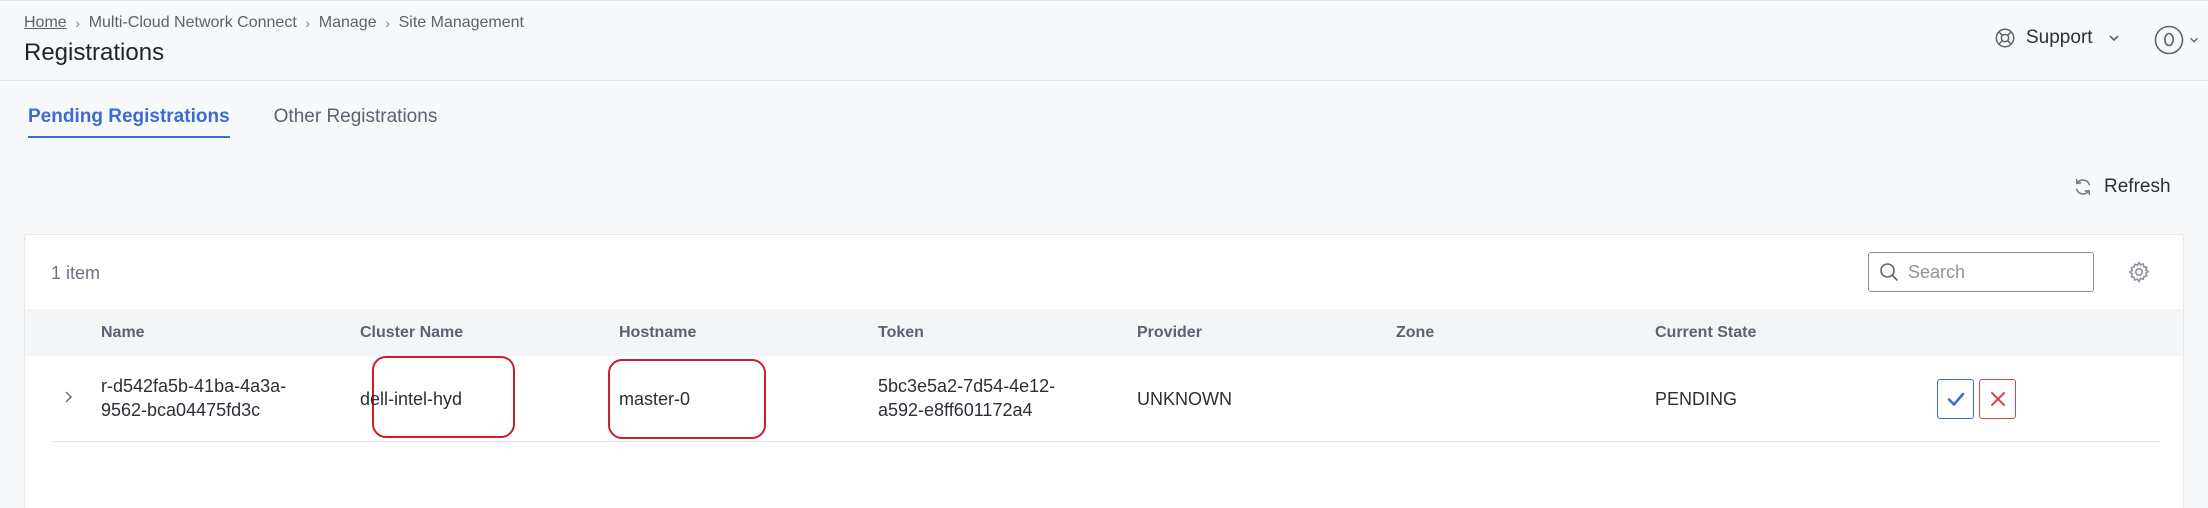 The width and height of the screenshot is (2208, 508). I want to click on breadcrumb-item-multi-cloud: Multi-Cloud Network Connect, so click(193, 23).